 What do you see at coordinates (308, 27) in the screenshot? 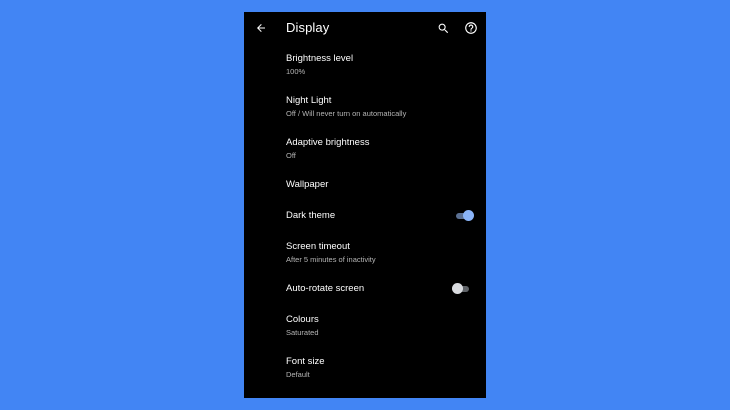
I see `page-title: Display` at bounding box center [308, 27].